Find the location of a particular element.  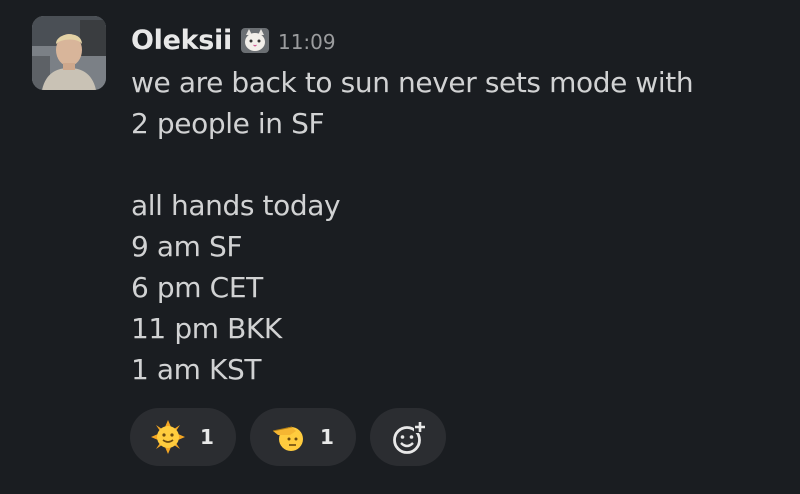

message-line: 2 people in SF is located at coordinates (228, 123).